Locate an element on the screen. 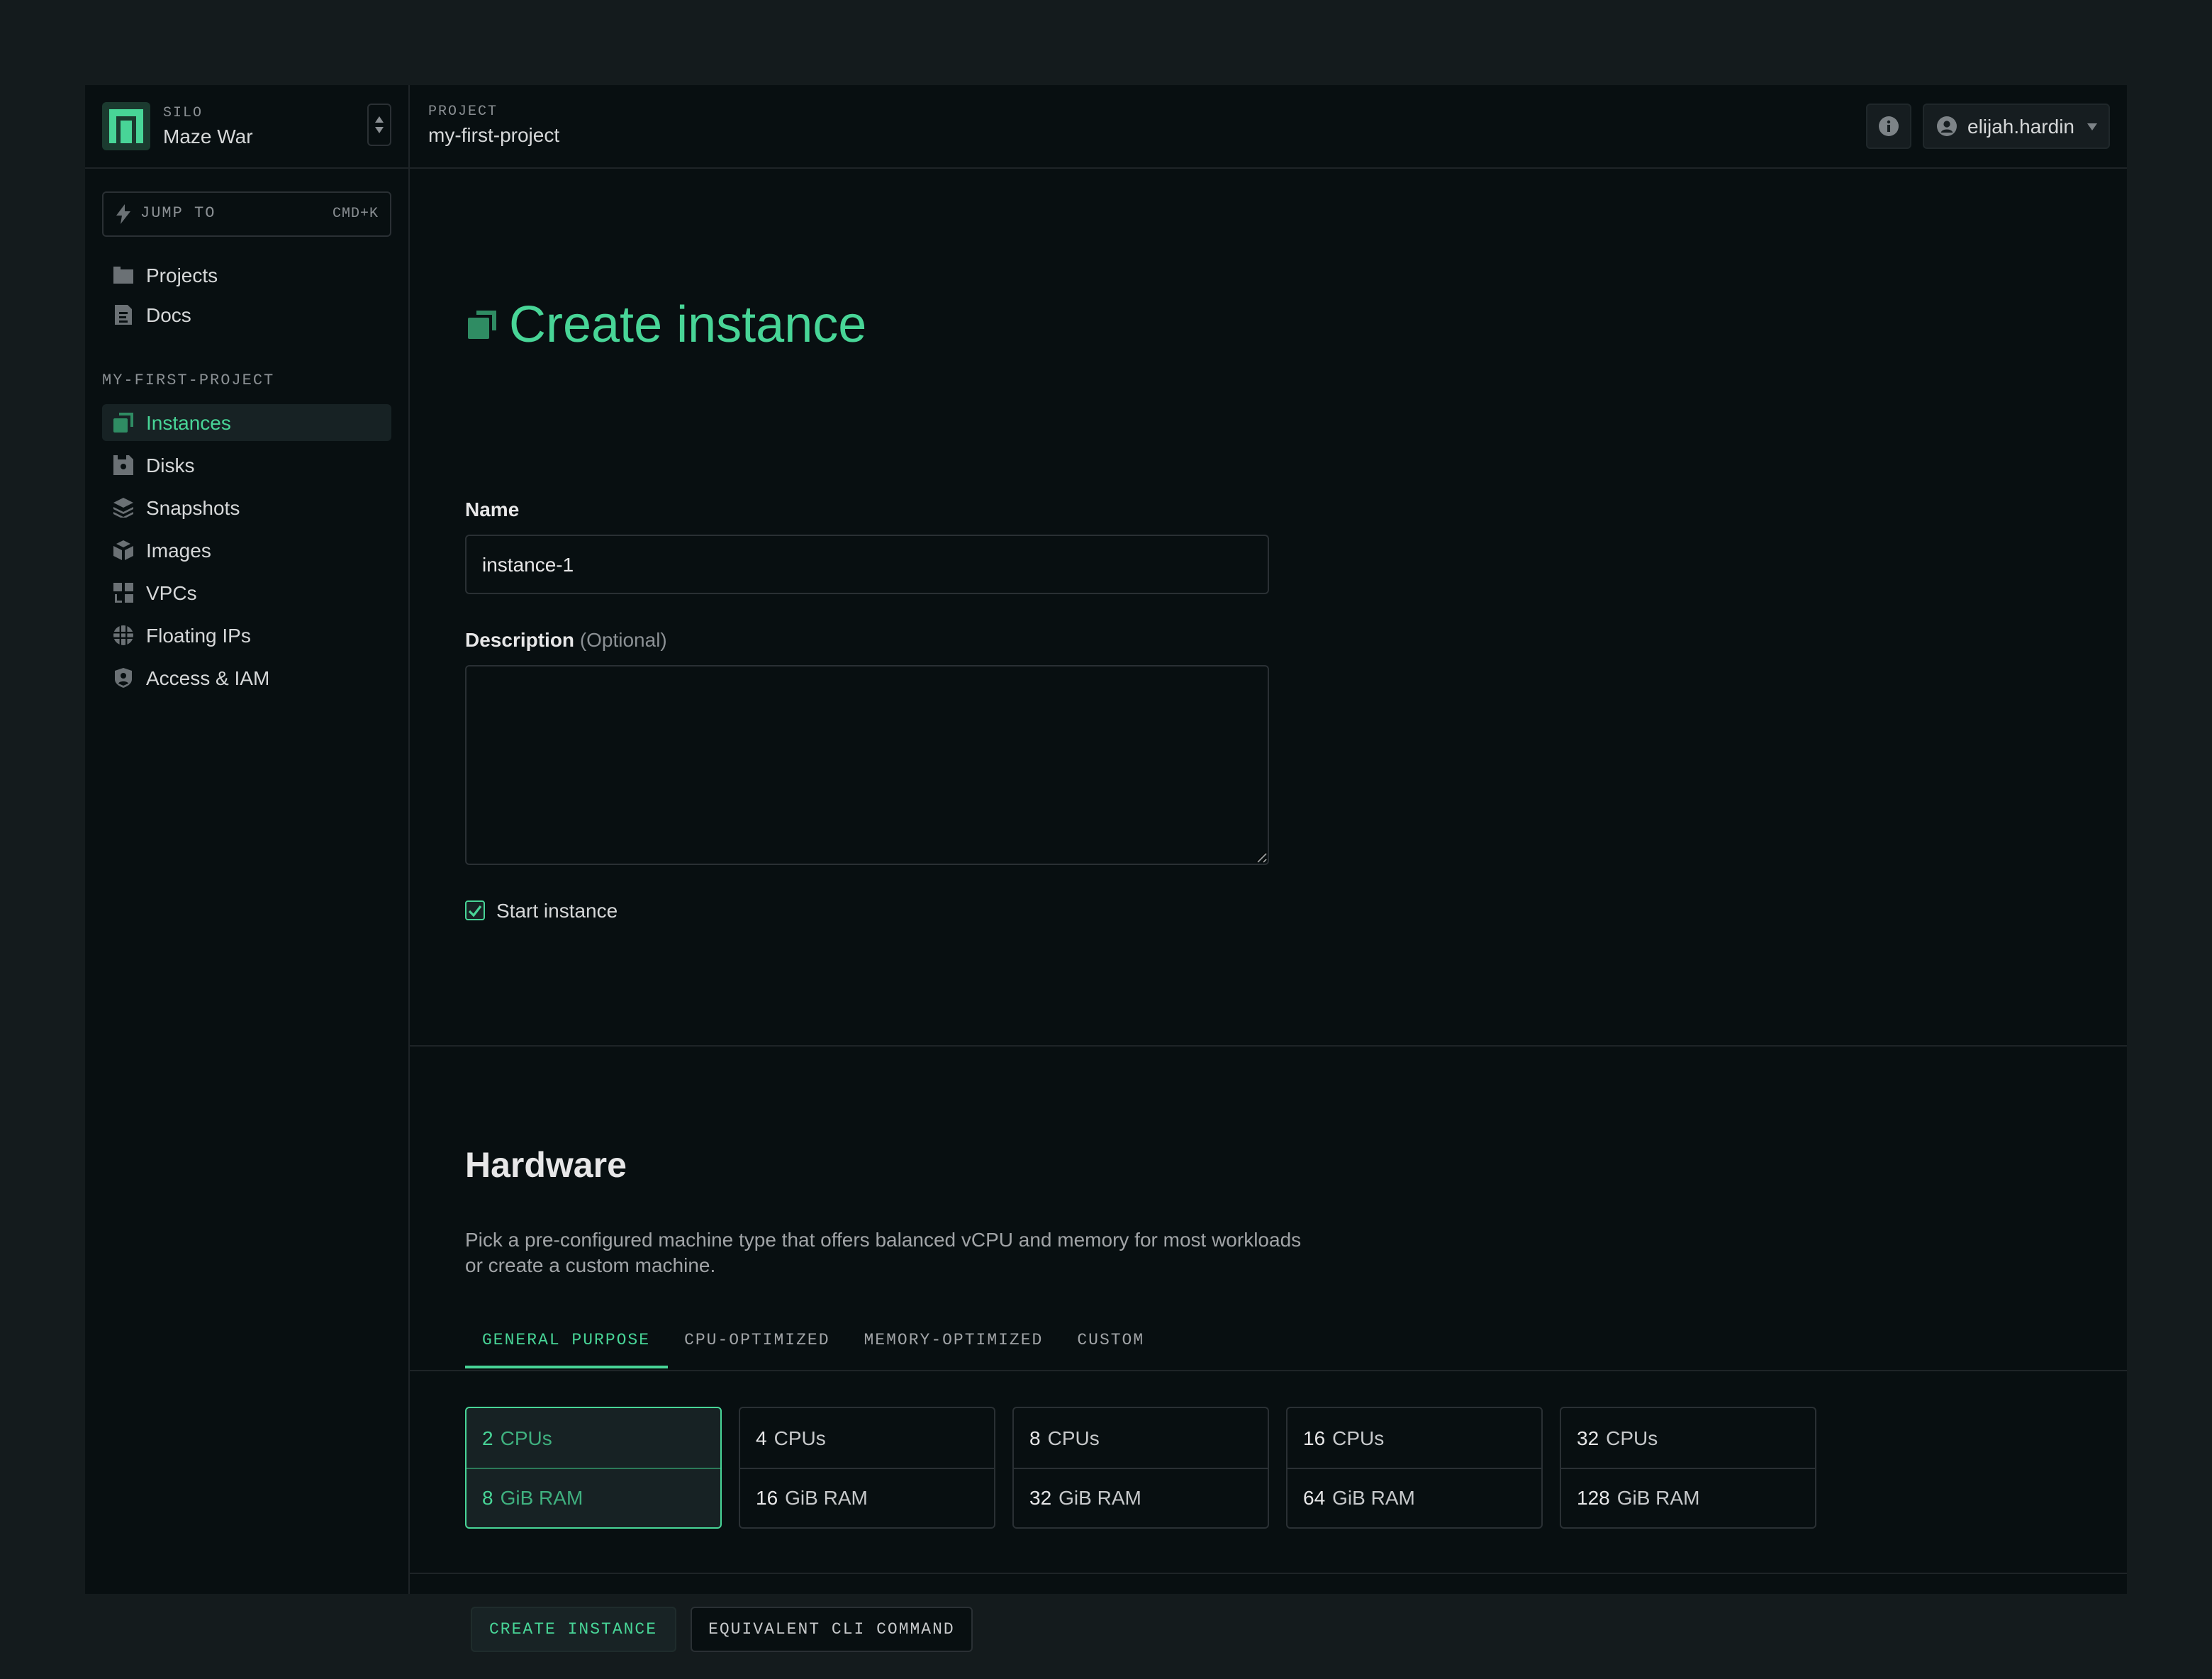 This screenshot has height=1679, width=2212. name-input is located at coordinates (867, 564).